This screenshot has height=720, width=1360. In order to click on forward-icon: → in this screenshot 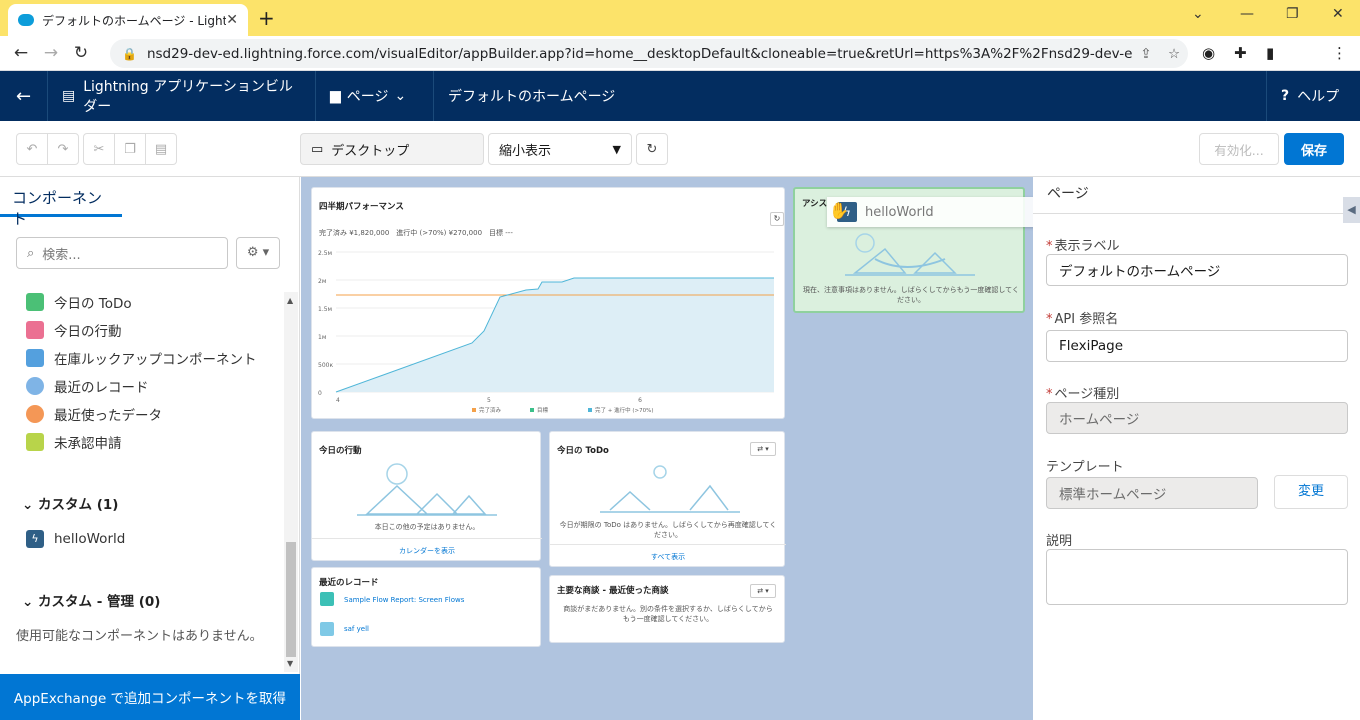, I will do `click(51, 53)`.